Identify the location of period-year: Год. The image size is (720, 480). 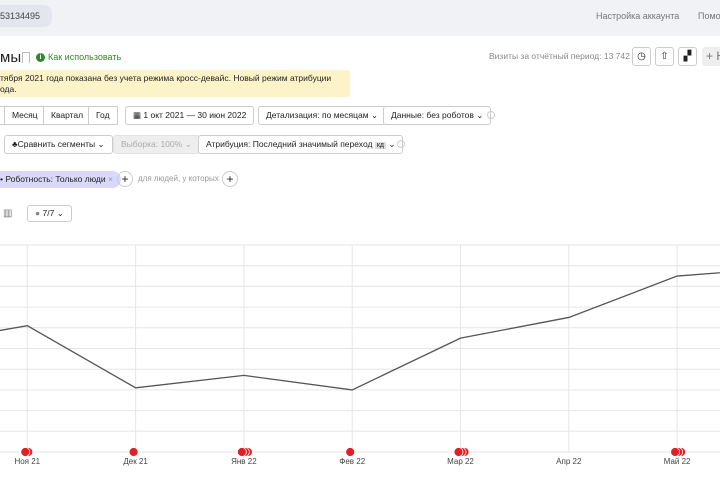
(103, 115).